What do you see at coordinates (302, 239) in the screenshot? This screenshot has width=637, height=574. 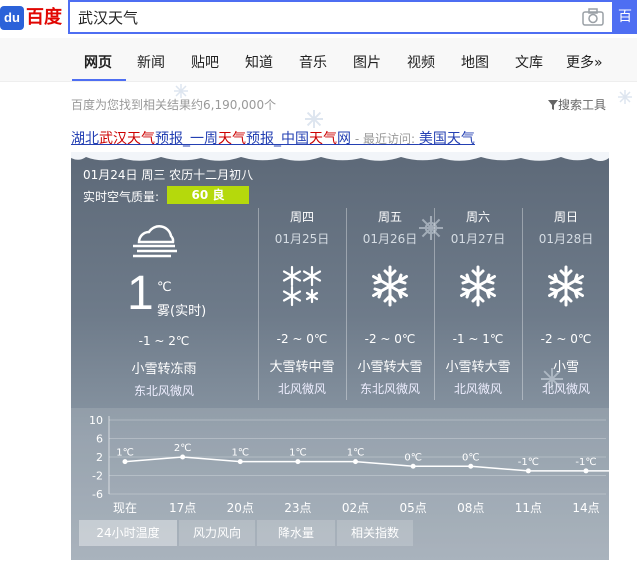 I see `forecast-date: 01月25日` at bounding box center [302, 239].